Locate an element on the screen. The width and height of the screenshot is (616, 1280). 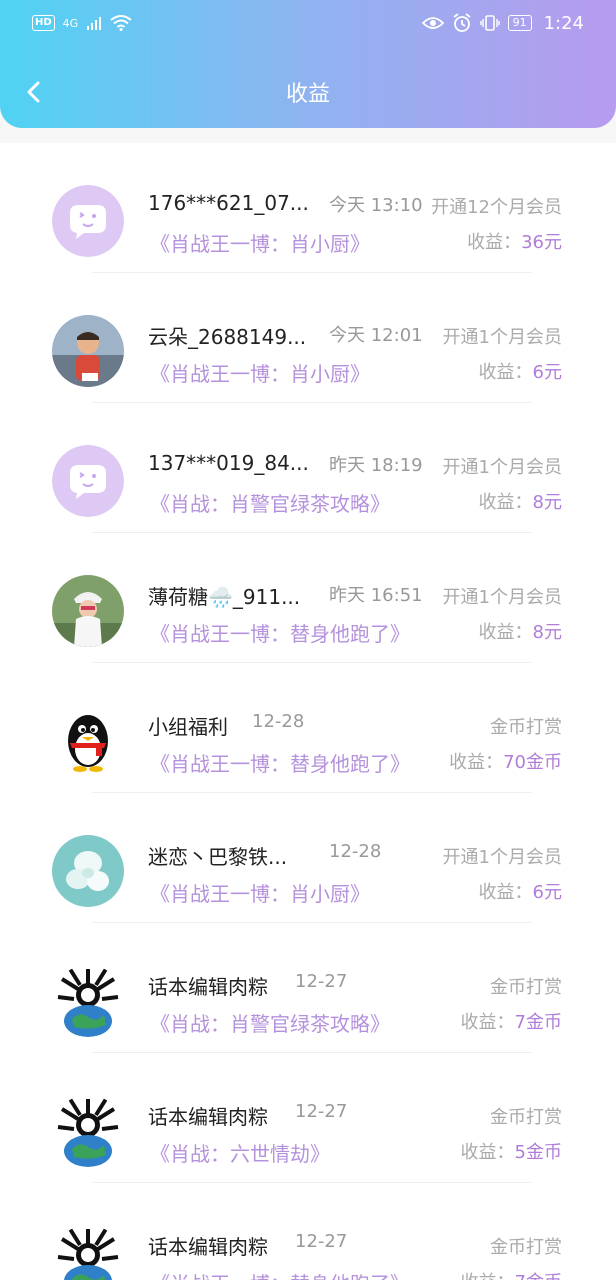
back-arrow-icon is located at coordinates (34, 92).